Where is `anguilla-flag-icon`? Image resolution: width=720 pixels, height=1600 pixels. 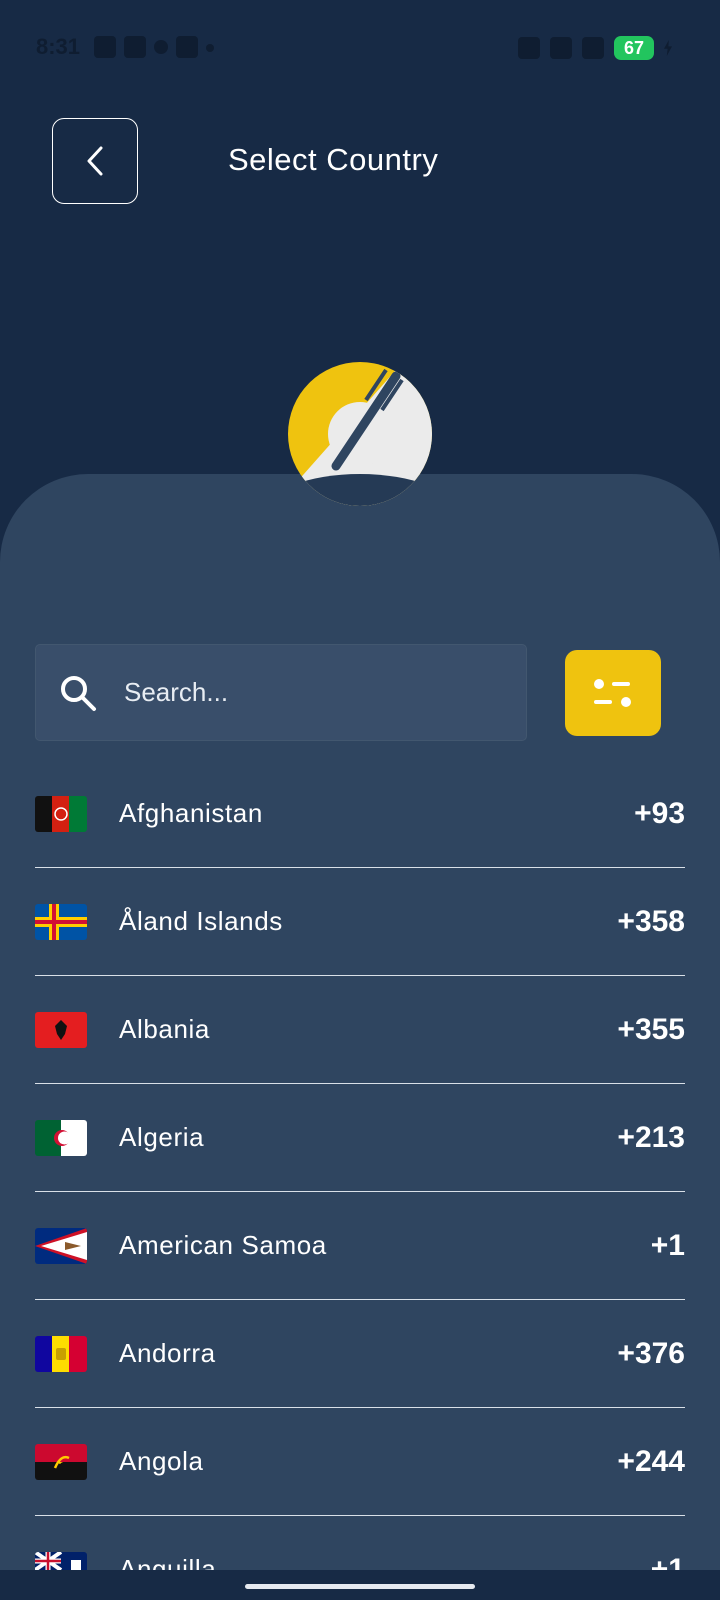
anguilla-flag-icon is located at coordinates (61, 1560).